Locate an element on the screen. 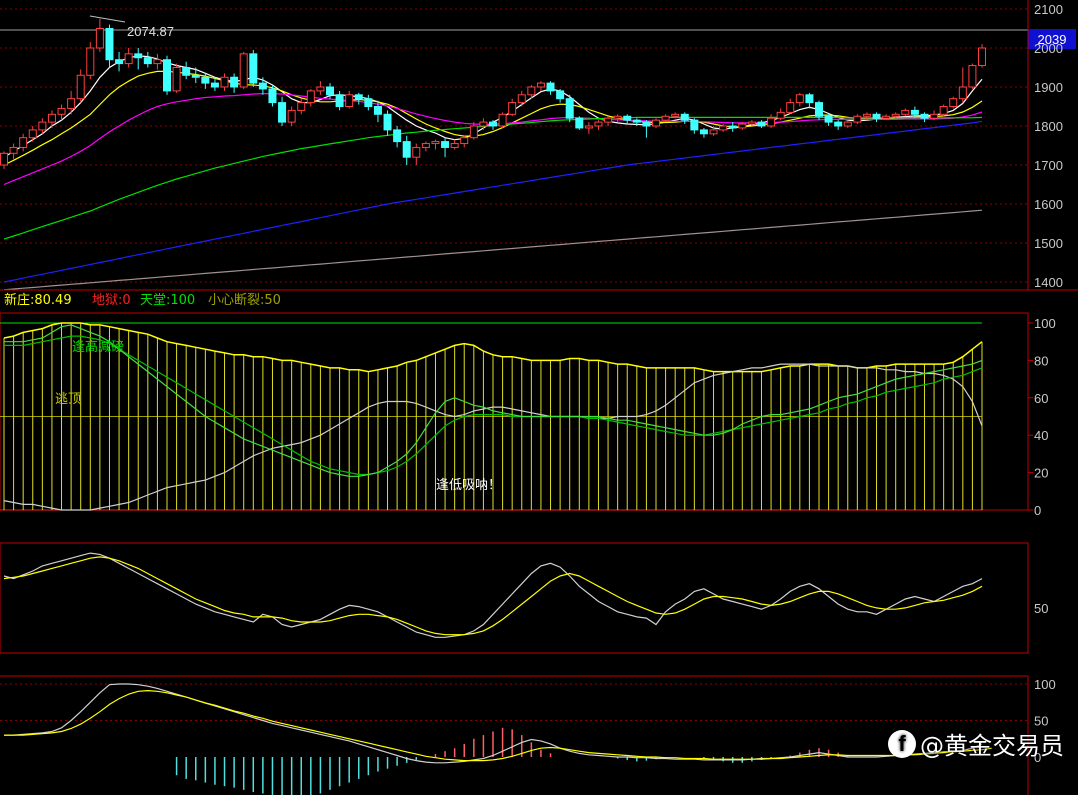 The width and height of the screenshot is (1078, 795). indicator2-tick-50: 50 is located at coordinates (1041, 608).